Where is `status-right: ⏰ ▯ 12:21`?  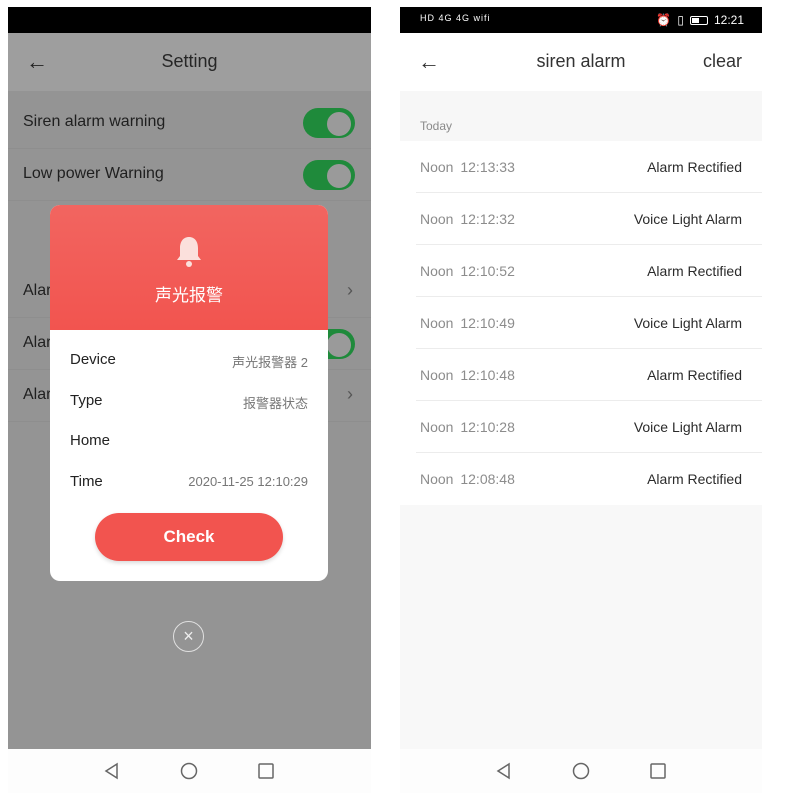
status-right: ⏰ ▯ 12:21 is located at coordinates (700, 20).